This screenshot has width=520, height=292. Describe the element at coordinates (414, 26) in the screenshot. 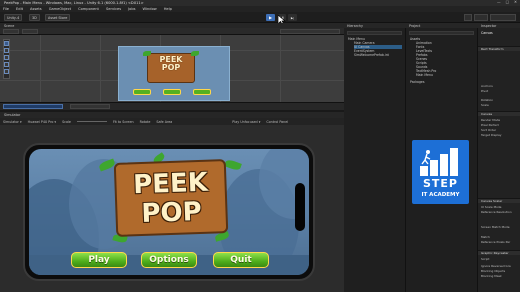

I see `tab-project: Project` at that location.